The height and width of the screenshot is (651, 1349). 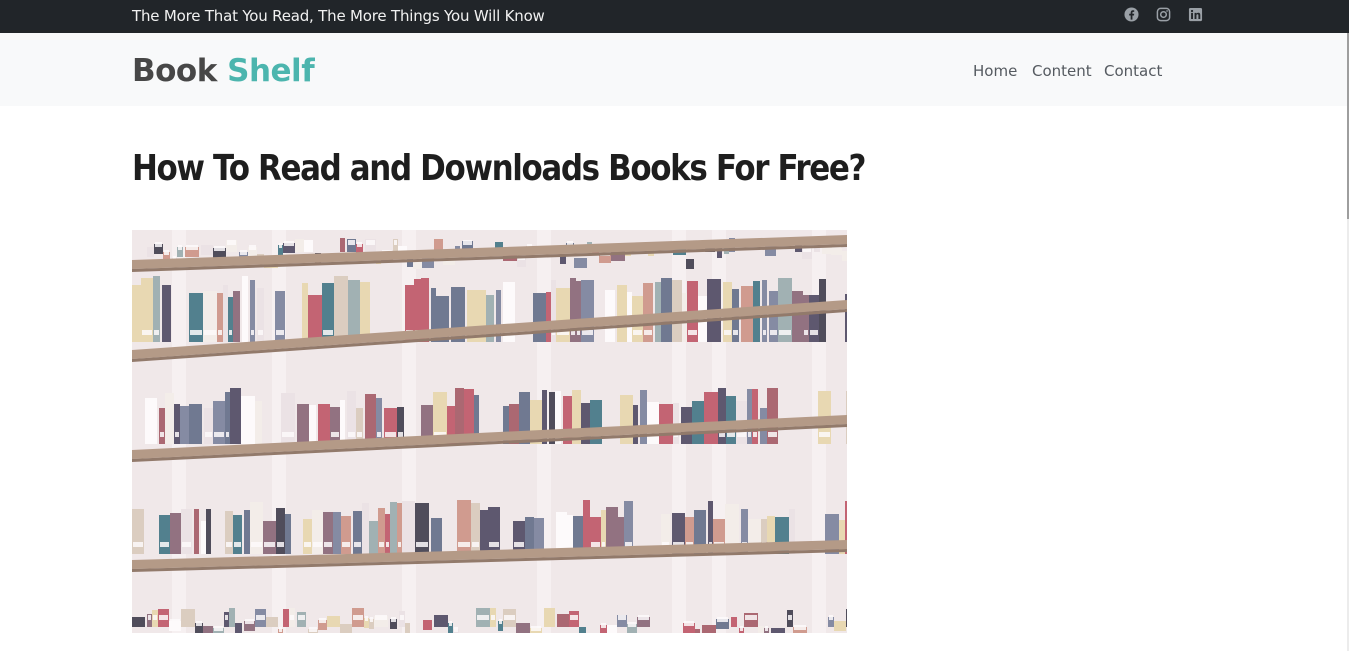 What do you see at coordinates (1131, 14) in the screenshot?
I see `facebook-icon` at bounding box center [1131, 14].